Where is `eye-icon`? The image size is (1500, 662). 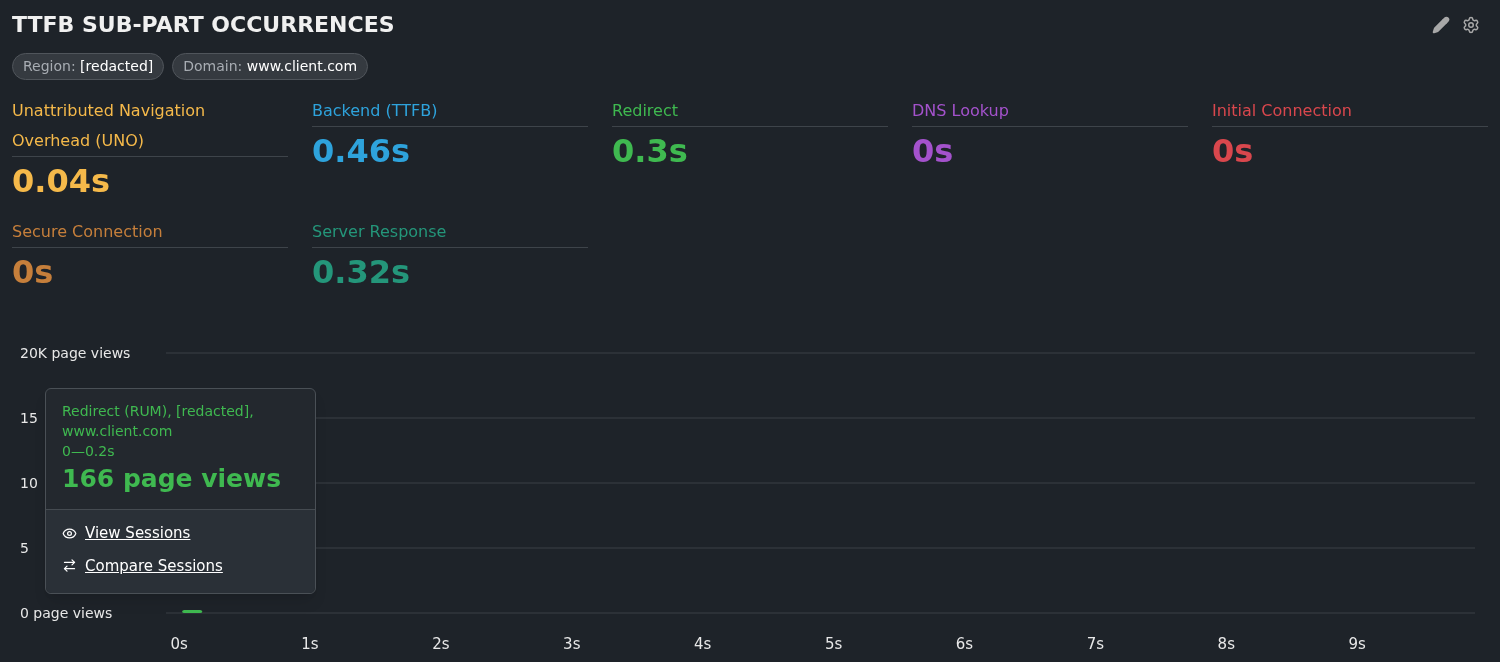 eye-icon is located at coordinates (69, 533).